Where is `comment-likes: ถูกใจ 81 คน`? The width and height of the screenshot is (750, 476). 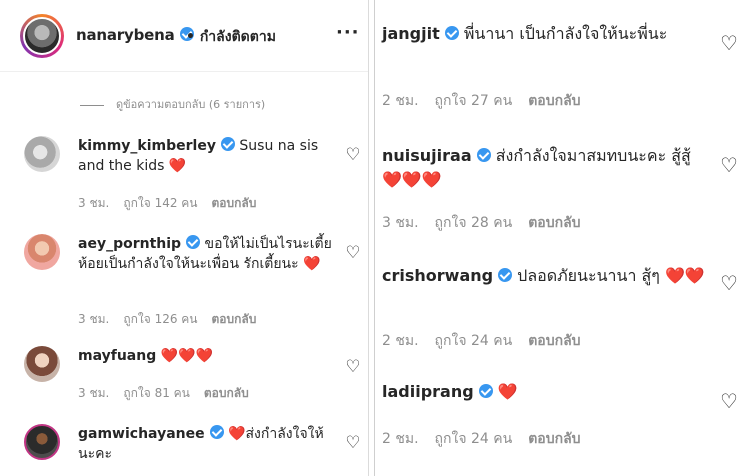
comment-likes: ถูกใจ 81 คน is located at coordinates (156, 393).